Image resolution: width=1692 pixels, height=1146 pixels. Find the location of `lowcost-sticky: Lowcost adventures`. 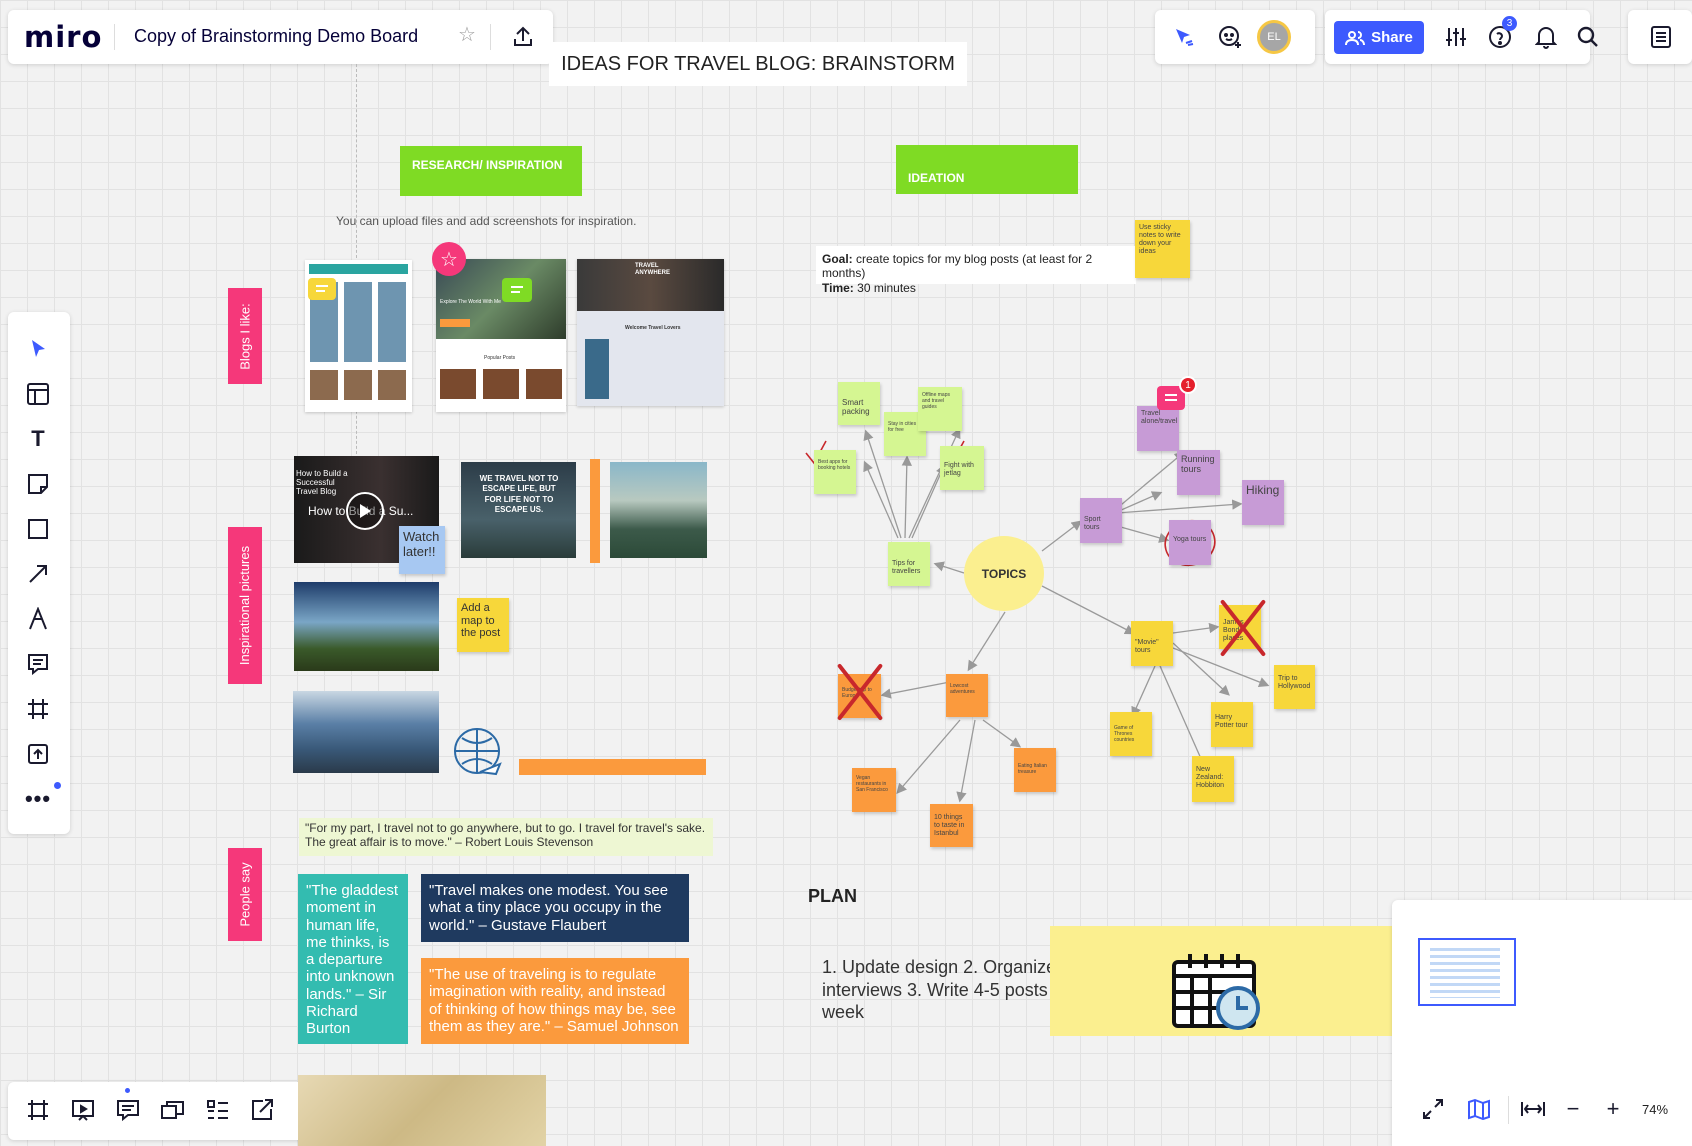

lowcost-sticky: Lowcost adventures is located at coordinates (967, 695).